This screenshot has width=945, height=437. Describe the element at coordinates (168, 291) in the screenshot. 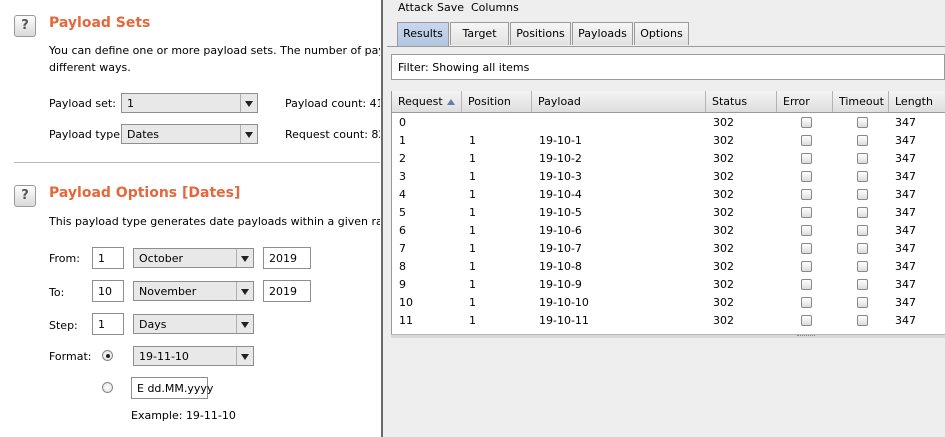

I see `to-month-value: November` at that location.